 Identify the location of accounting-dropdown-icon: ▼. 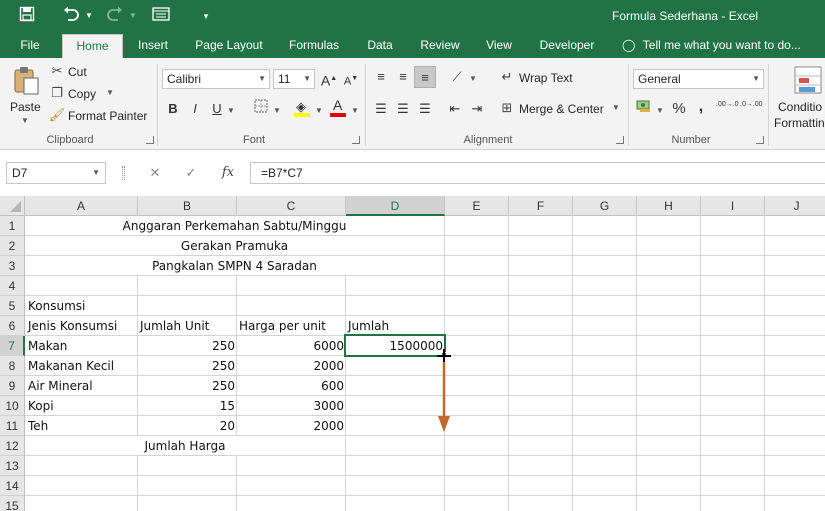
(660, 110).